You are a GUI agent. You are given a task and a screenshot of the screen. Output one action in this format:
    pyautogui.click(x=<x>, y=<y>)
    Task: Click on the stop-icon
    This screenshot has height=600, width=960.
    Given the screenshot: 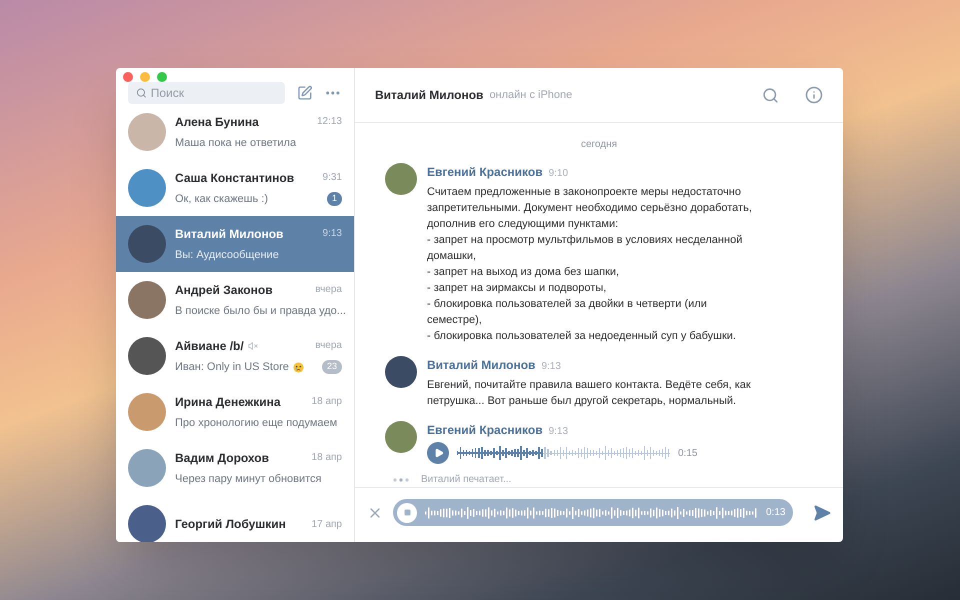 What is the action you would take?
    pyautogui.click(x=407, y=512)
    